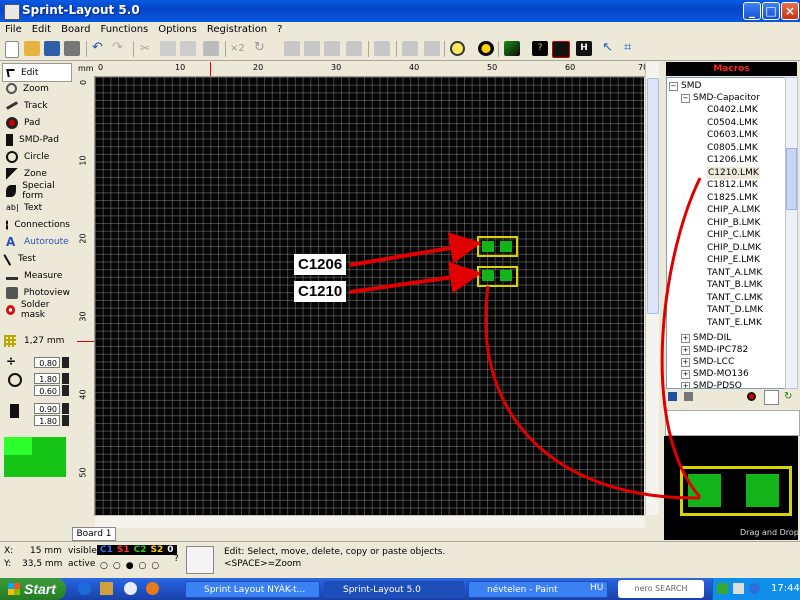 The height and width of the screenshot is (600, 800). I want to click on task-sprint-layout: Sprint-Layout 5.0, so click(394, 589).